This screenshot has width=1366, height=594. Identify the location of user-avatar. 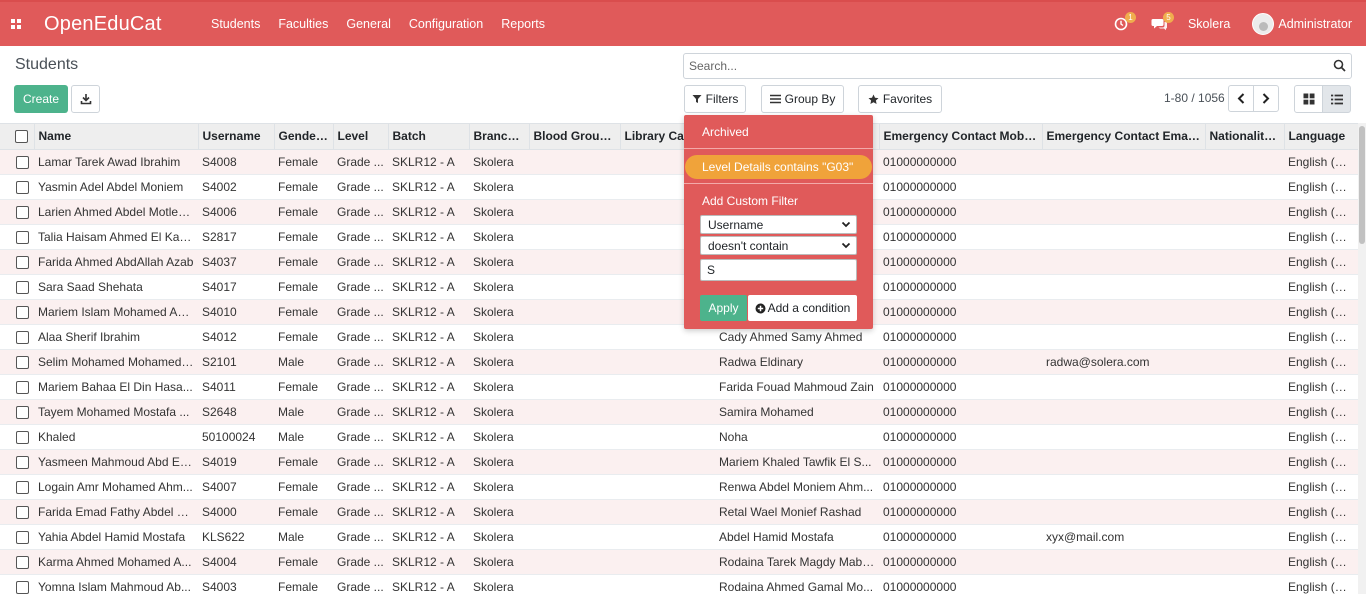
(1263, 24).